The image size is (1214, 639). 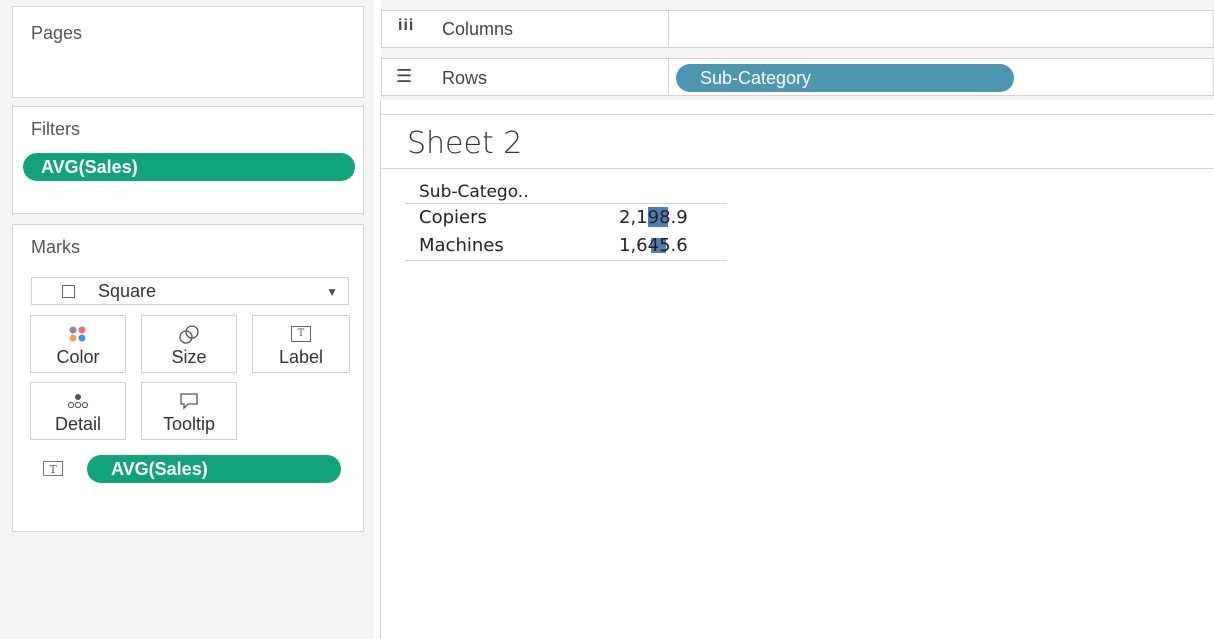 What do you see at coordinates (55, 247) in the screenshot?
I see `marks-title: Marks` at bounding box center [55, 247].